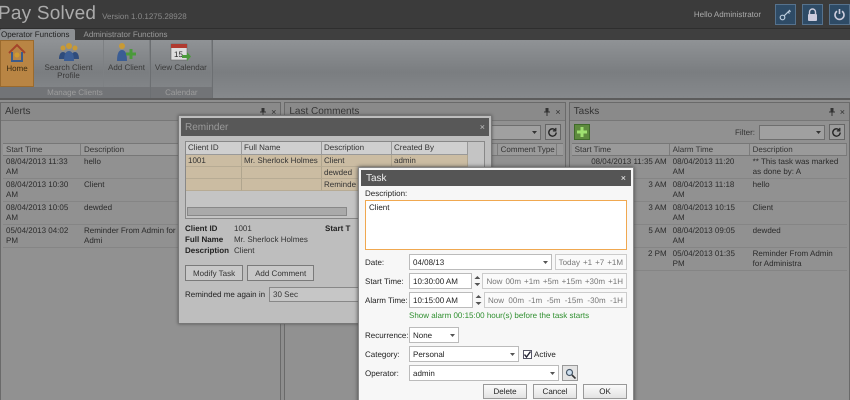  Describe the element at coordinates (357, 161) in the screenshot. I see `table-cell: Client` at that location.